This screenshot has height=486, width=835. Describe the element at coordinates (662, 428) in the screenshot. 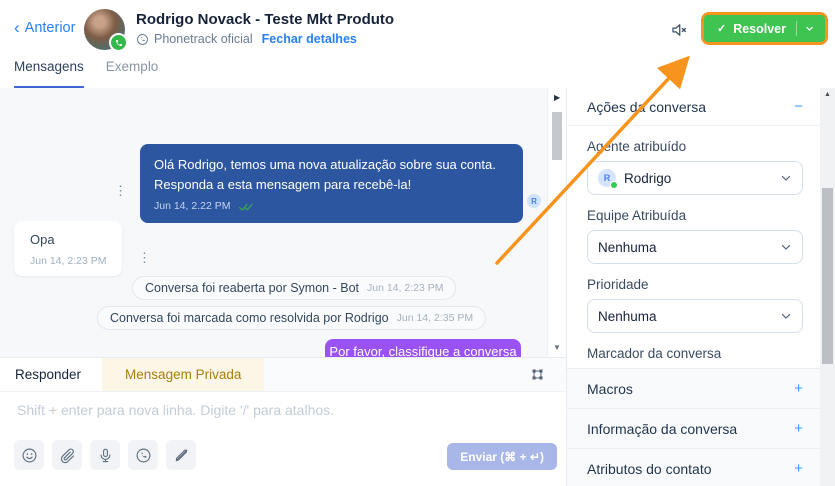

I see `section-label: Informação da conversa` at that location.